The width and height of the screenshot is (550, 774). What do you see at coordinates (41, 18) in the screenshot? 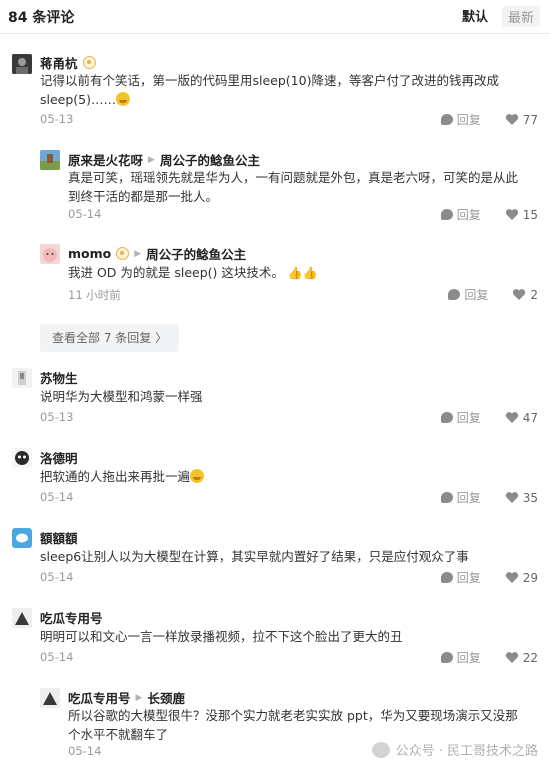
I see `comment-count: 84 条评论` at bounding box center [41, 18].